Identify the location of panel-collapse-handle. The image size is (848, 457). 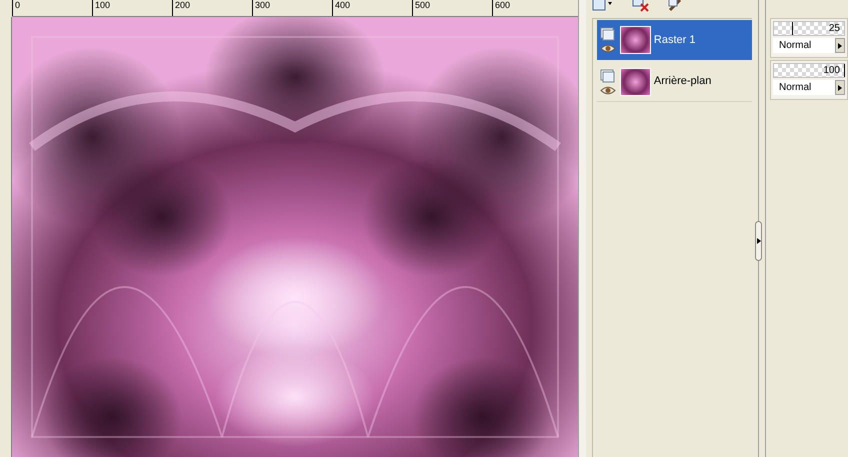
(758, 240).